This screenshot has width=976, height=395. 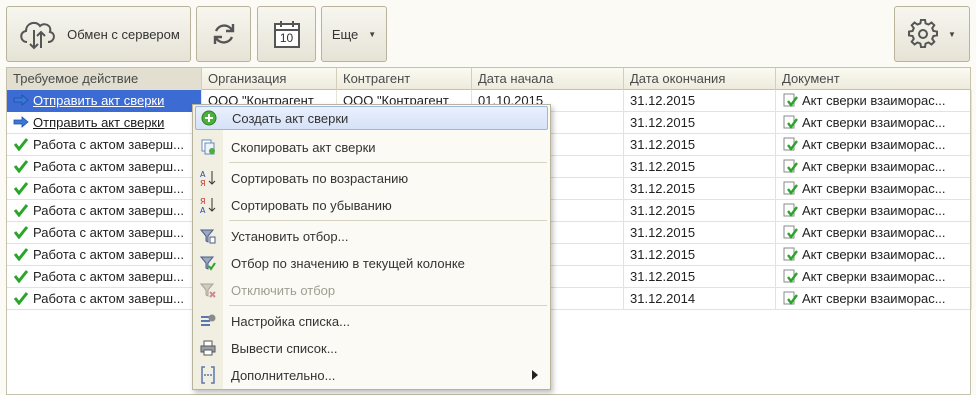 I want to click on menu-item-copy-act: Скопировать акт сверки, so click(x=371, y=147).